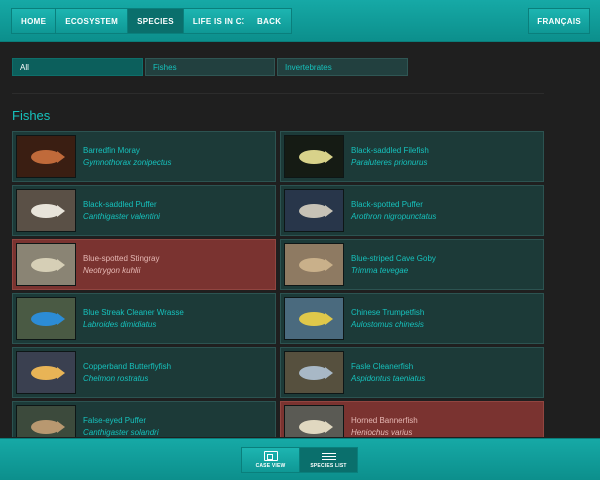  I want to click on filter-invertebrates: Invertebrates, so click(342, 67).